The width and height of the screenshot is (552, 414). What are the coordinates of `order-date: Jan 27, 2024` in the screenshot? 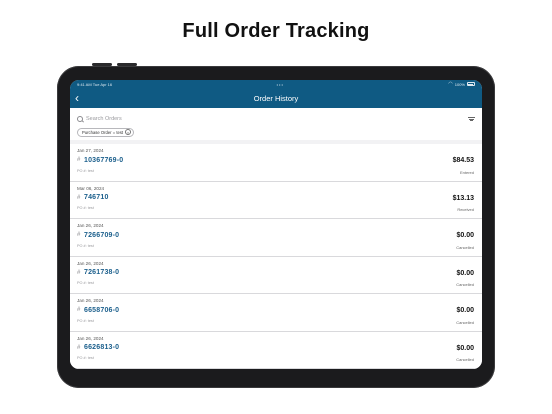 It's located at (90, 150).